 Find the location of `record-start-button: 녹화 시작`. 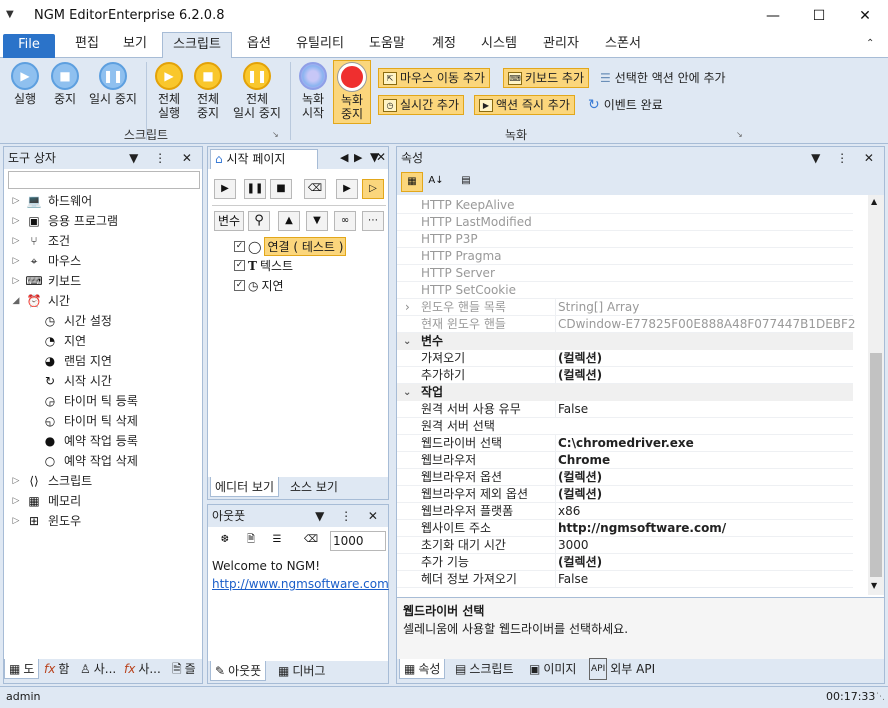

record-start-button: 녹화 시작 is located at coordinates (313, 91).